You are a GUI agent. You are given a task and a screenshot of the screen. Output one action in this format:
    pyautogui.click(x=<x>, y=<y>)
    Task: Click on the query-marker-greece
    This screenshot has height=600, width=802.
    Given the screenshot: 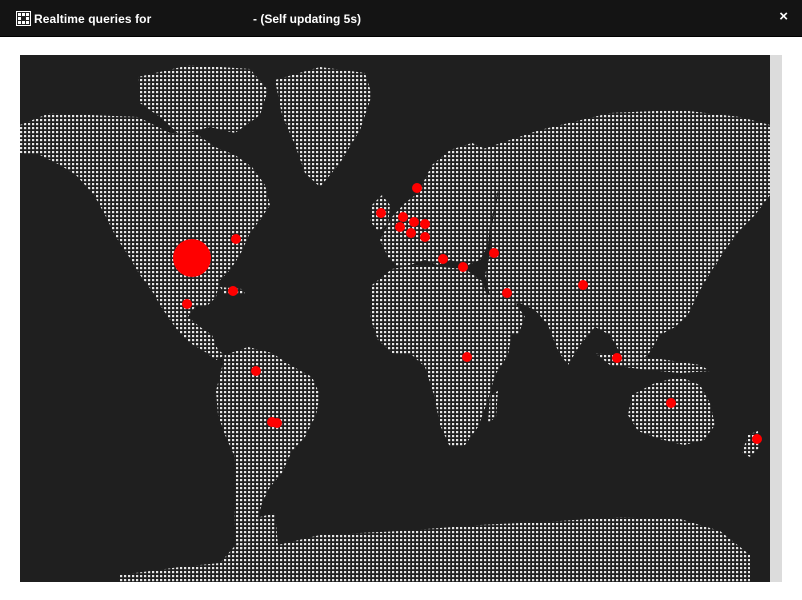 What is the action you would take?
    pyautogui.click(x=463, y=267)
    